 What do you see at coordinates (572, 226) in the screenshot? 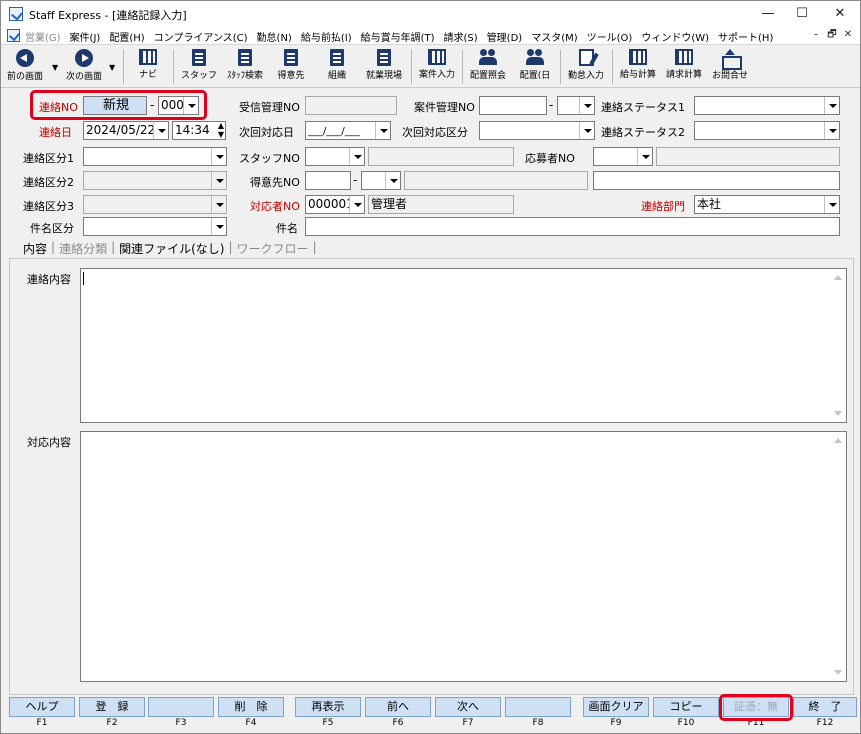
I see `kenmei-field` at bounding box center [572, 226].